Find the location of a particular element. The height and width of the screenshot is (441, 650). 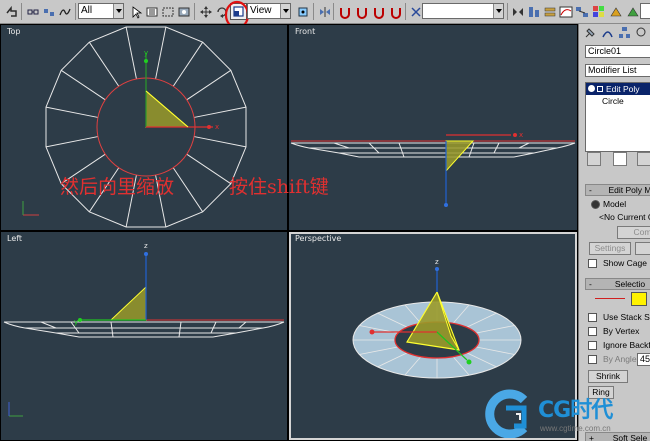

align-icon is located at coordinates (533, 11).